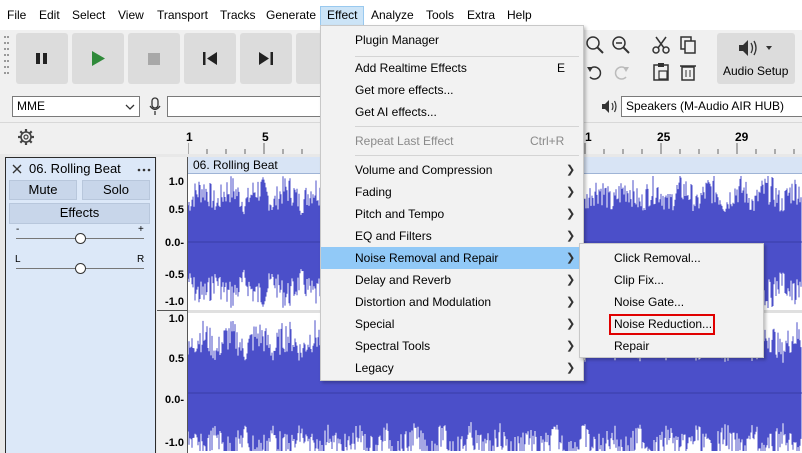  Describe the element at coordinates (588, 137) in the screenshot. I see `ruler-label: 1` at that location.